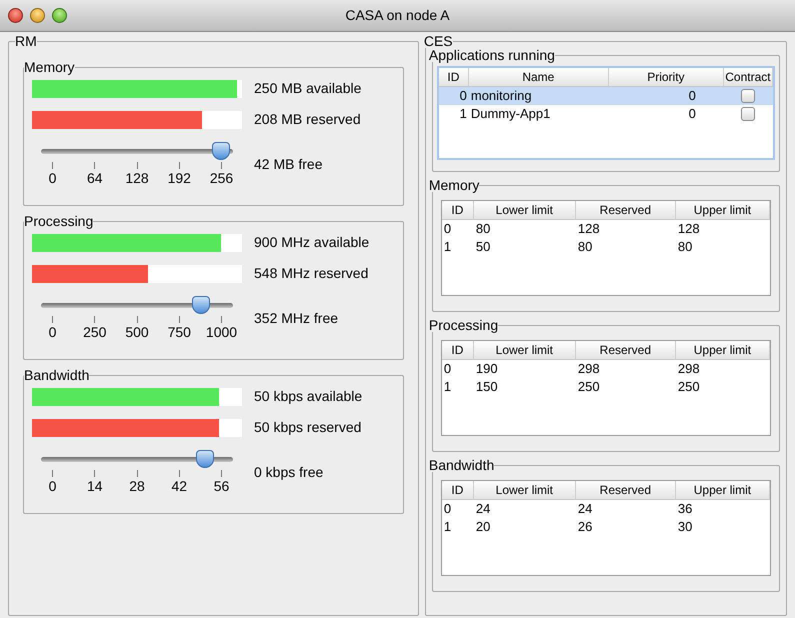 Image resolution: width=795 pixels, height=618 pixels. I want to click on column-header: Priority, so click(666, 77).